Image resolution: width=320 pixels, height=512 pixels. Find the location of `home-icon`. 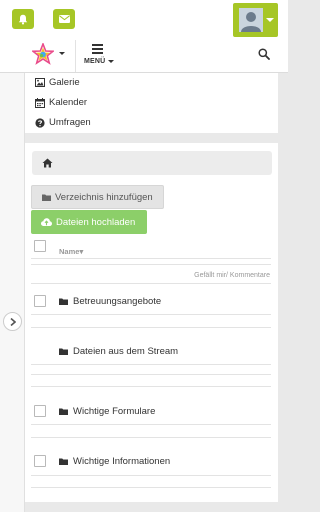

home-icon is located at coordinates (47, 163).